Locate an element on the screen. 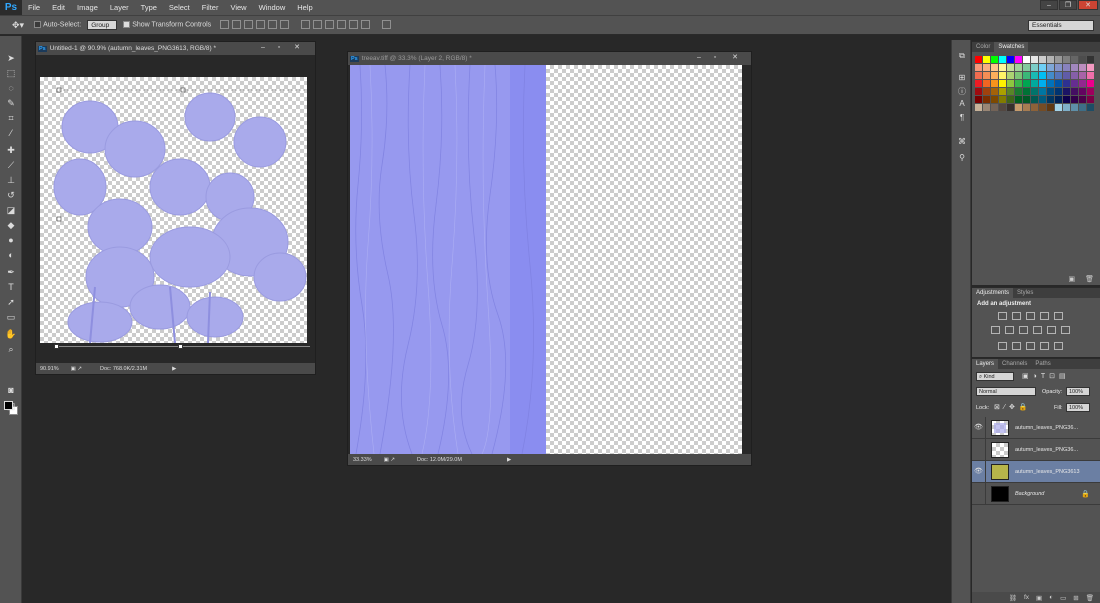 The height and width of the screenshot is (603, 1100). invert-icon is located at coordinates (1002, 346).